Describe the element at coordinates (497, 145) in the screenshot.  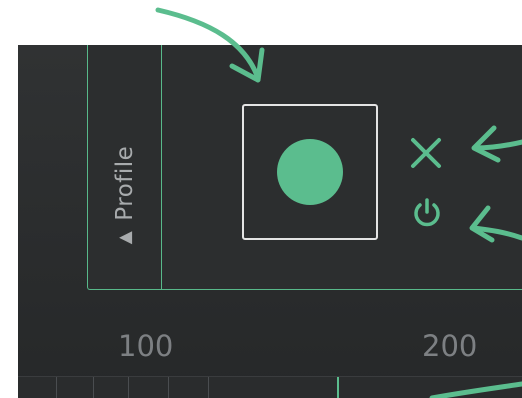
I see `annotation-arrow-close` at that location.